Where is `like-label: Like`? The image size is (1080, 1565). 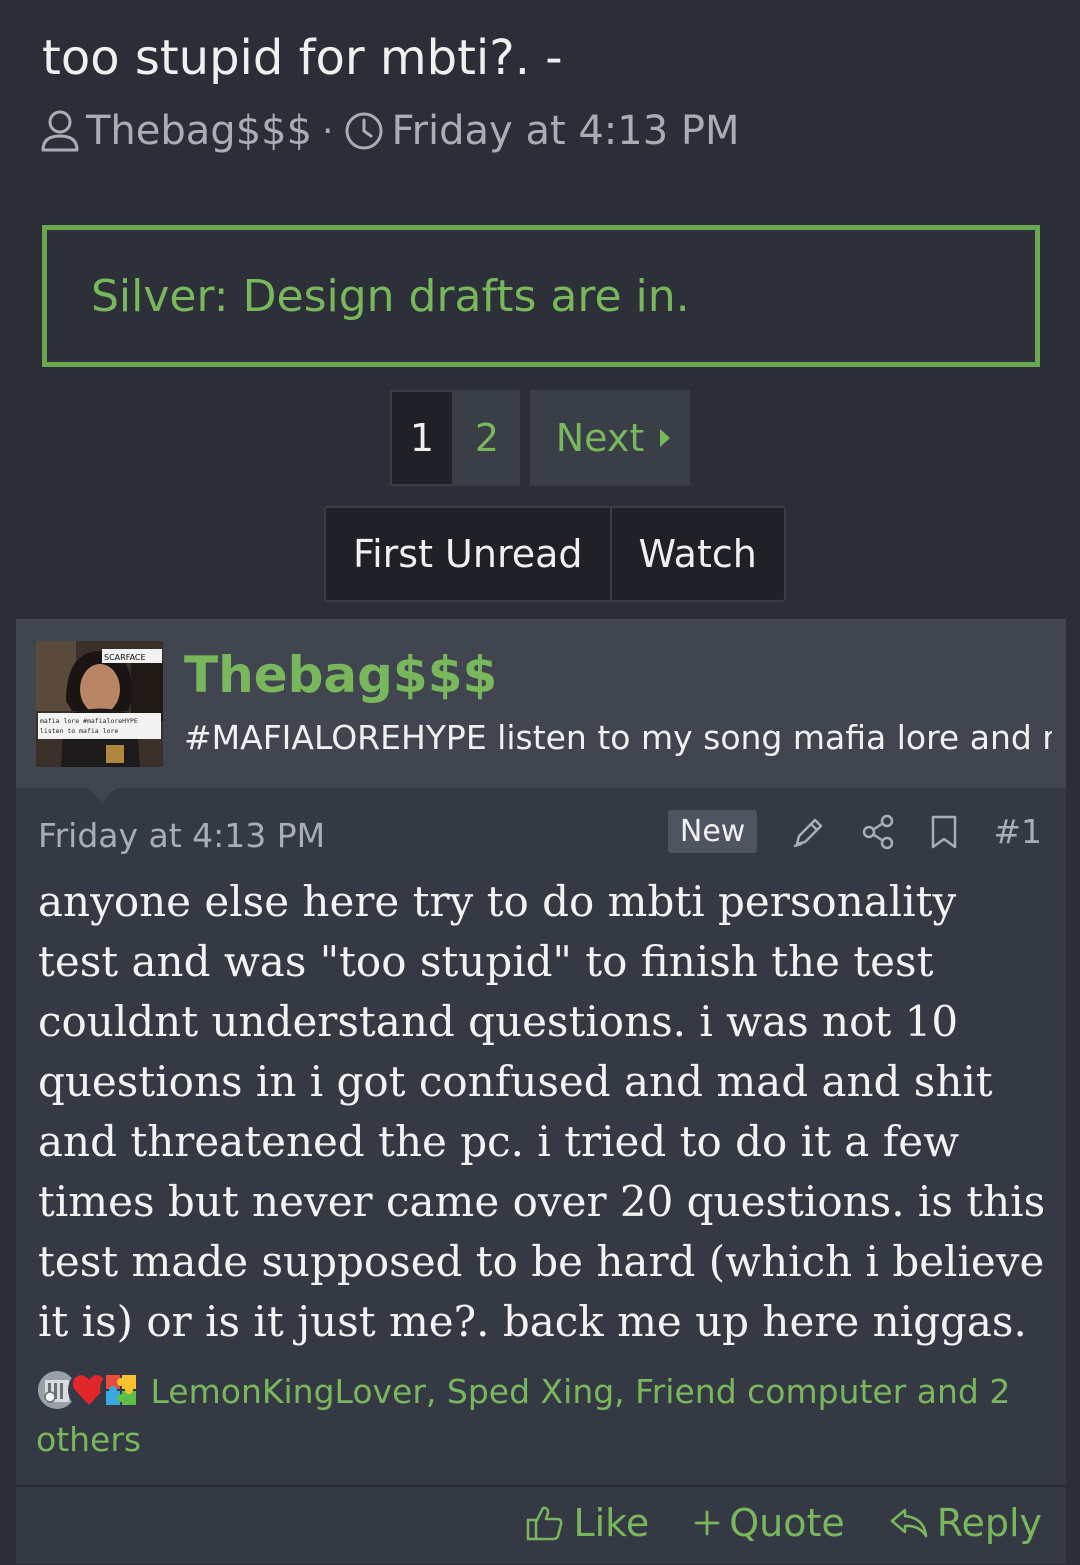
like-label: Like is located at coordinates (611, 1523).